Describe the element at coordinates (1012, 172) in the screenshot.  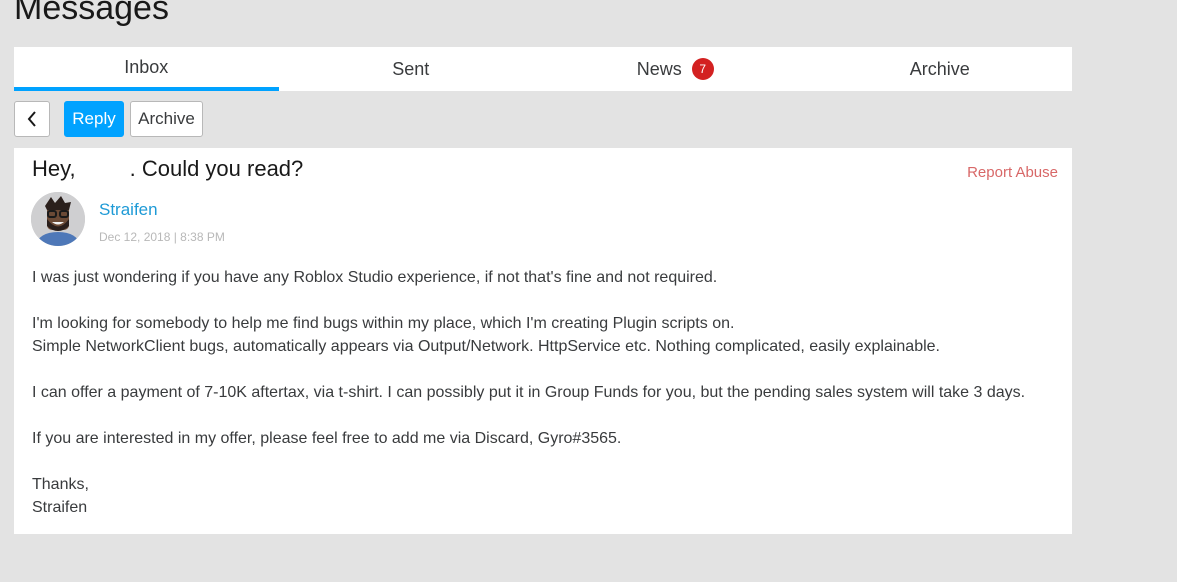
I see `report-abuse-link: Report Abuse` at that location.